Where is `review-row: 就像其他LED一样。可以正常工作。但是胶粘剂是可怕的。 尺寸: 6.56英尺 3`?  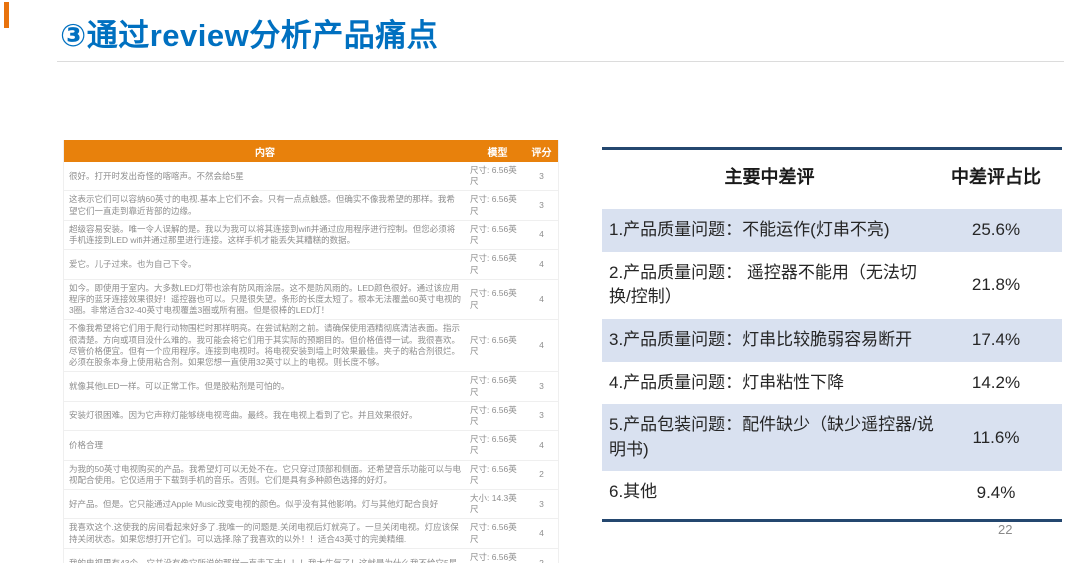 review-row: 就像其他LED一样。可以正常工作。但是胶粘剂是可怕的。 尺寸: 6.56英尺 3 is located at coordinates (311, 387).